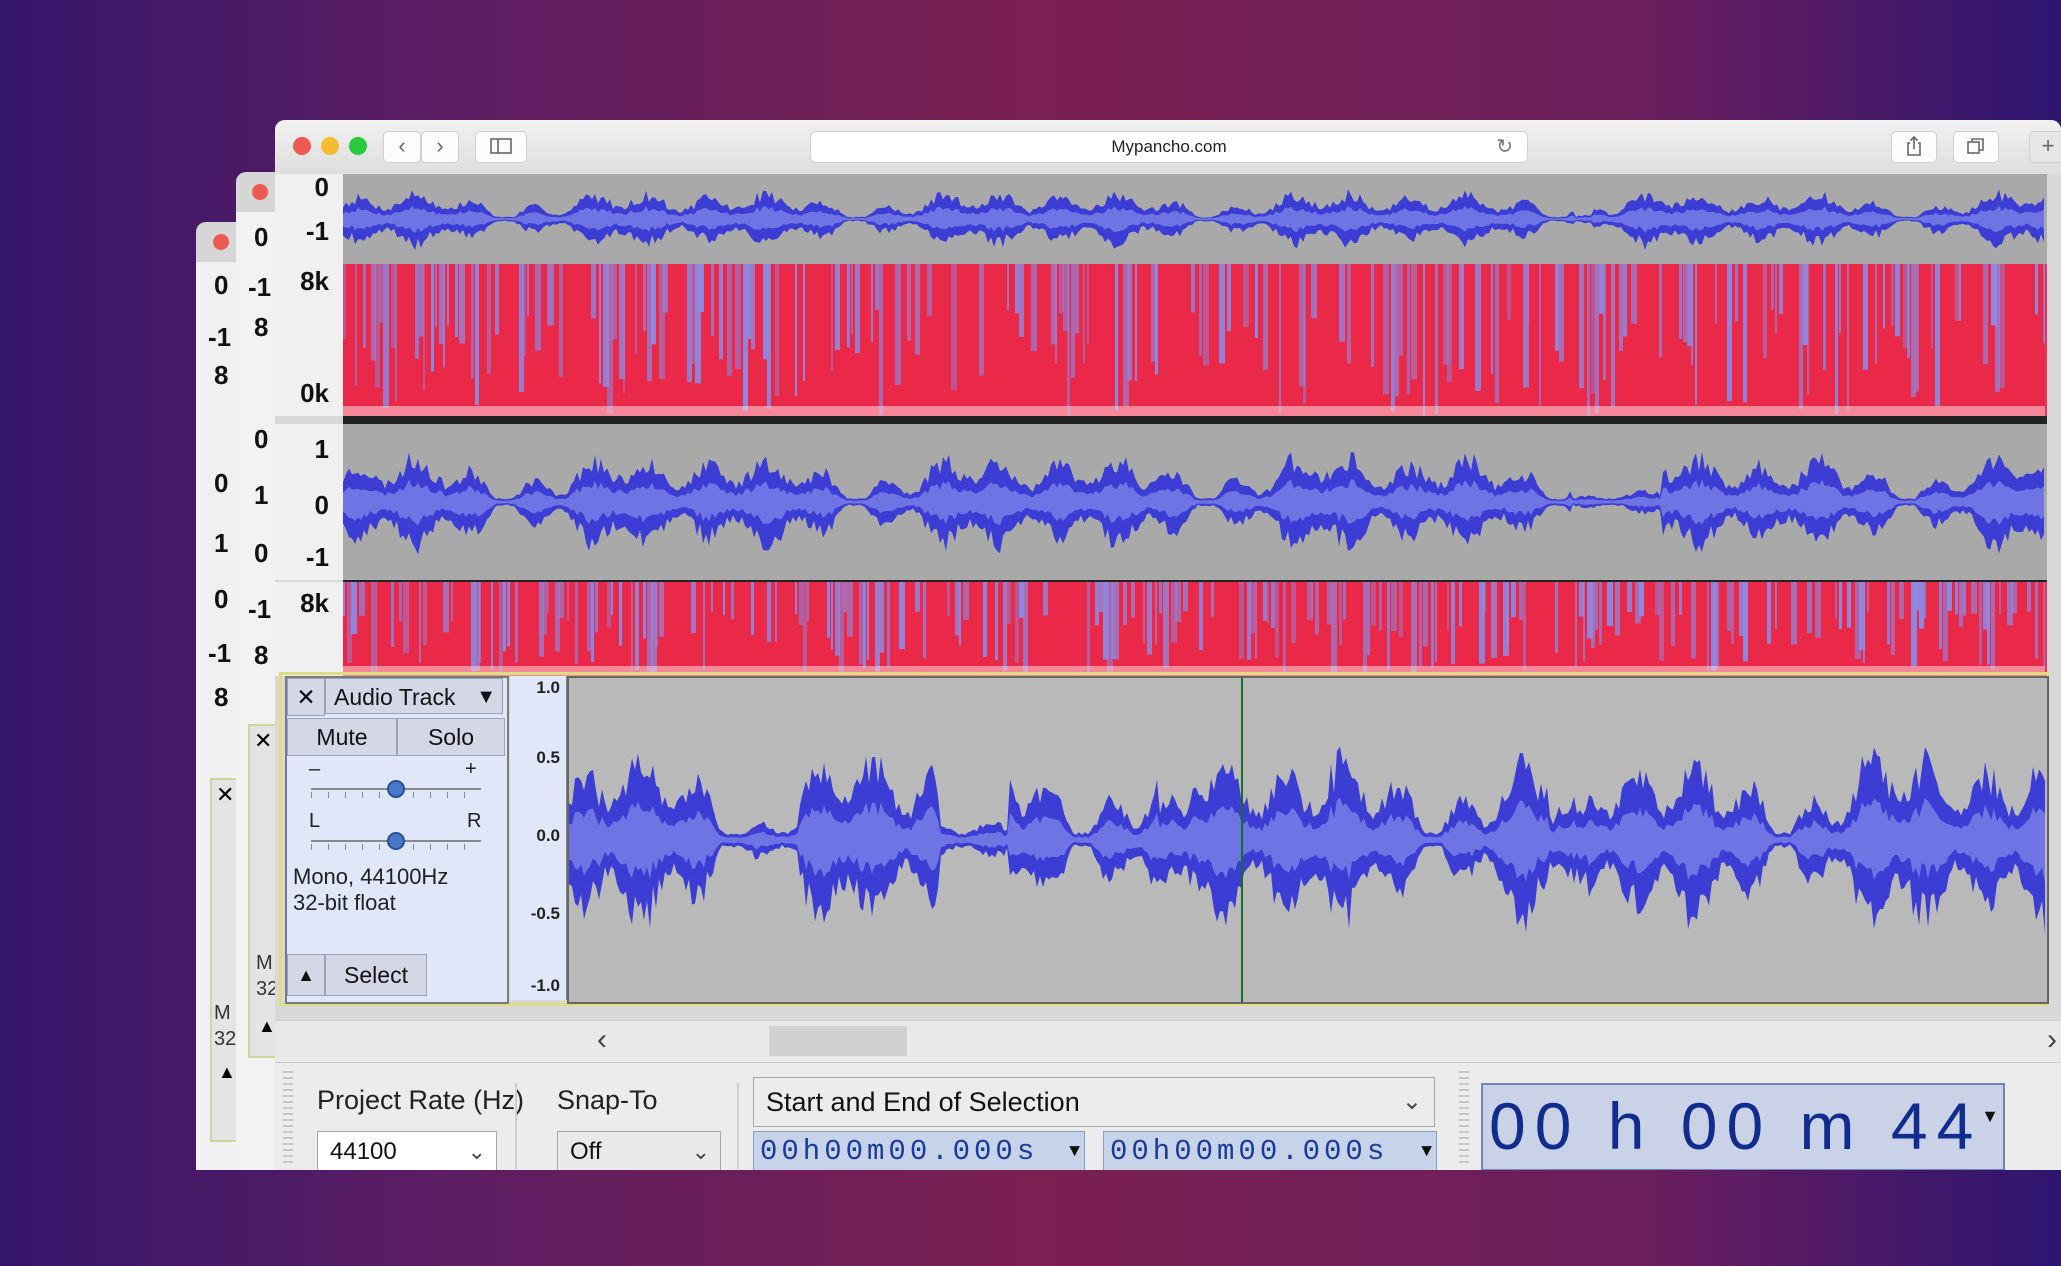 The height and width of the screenshot is (1266, 2061). I want to click on track-name-menu: Audio Track ▼, so click(414, 696).